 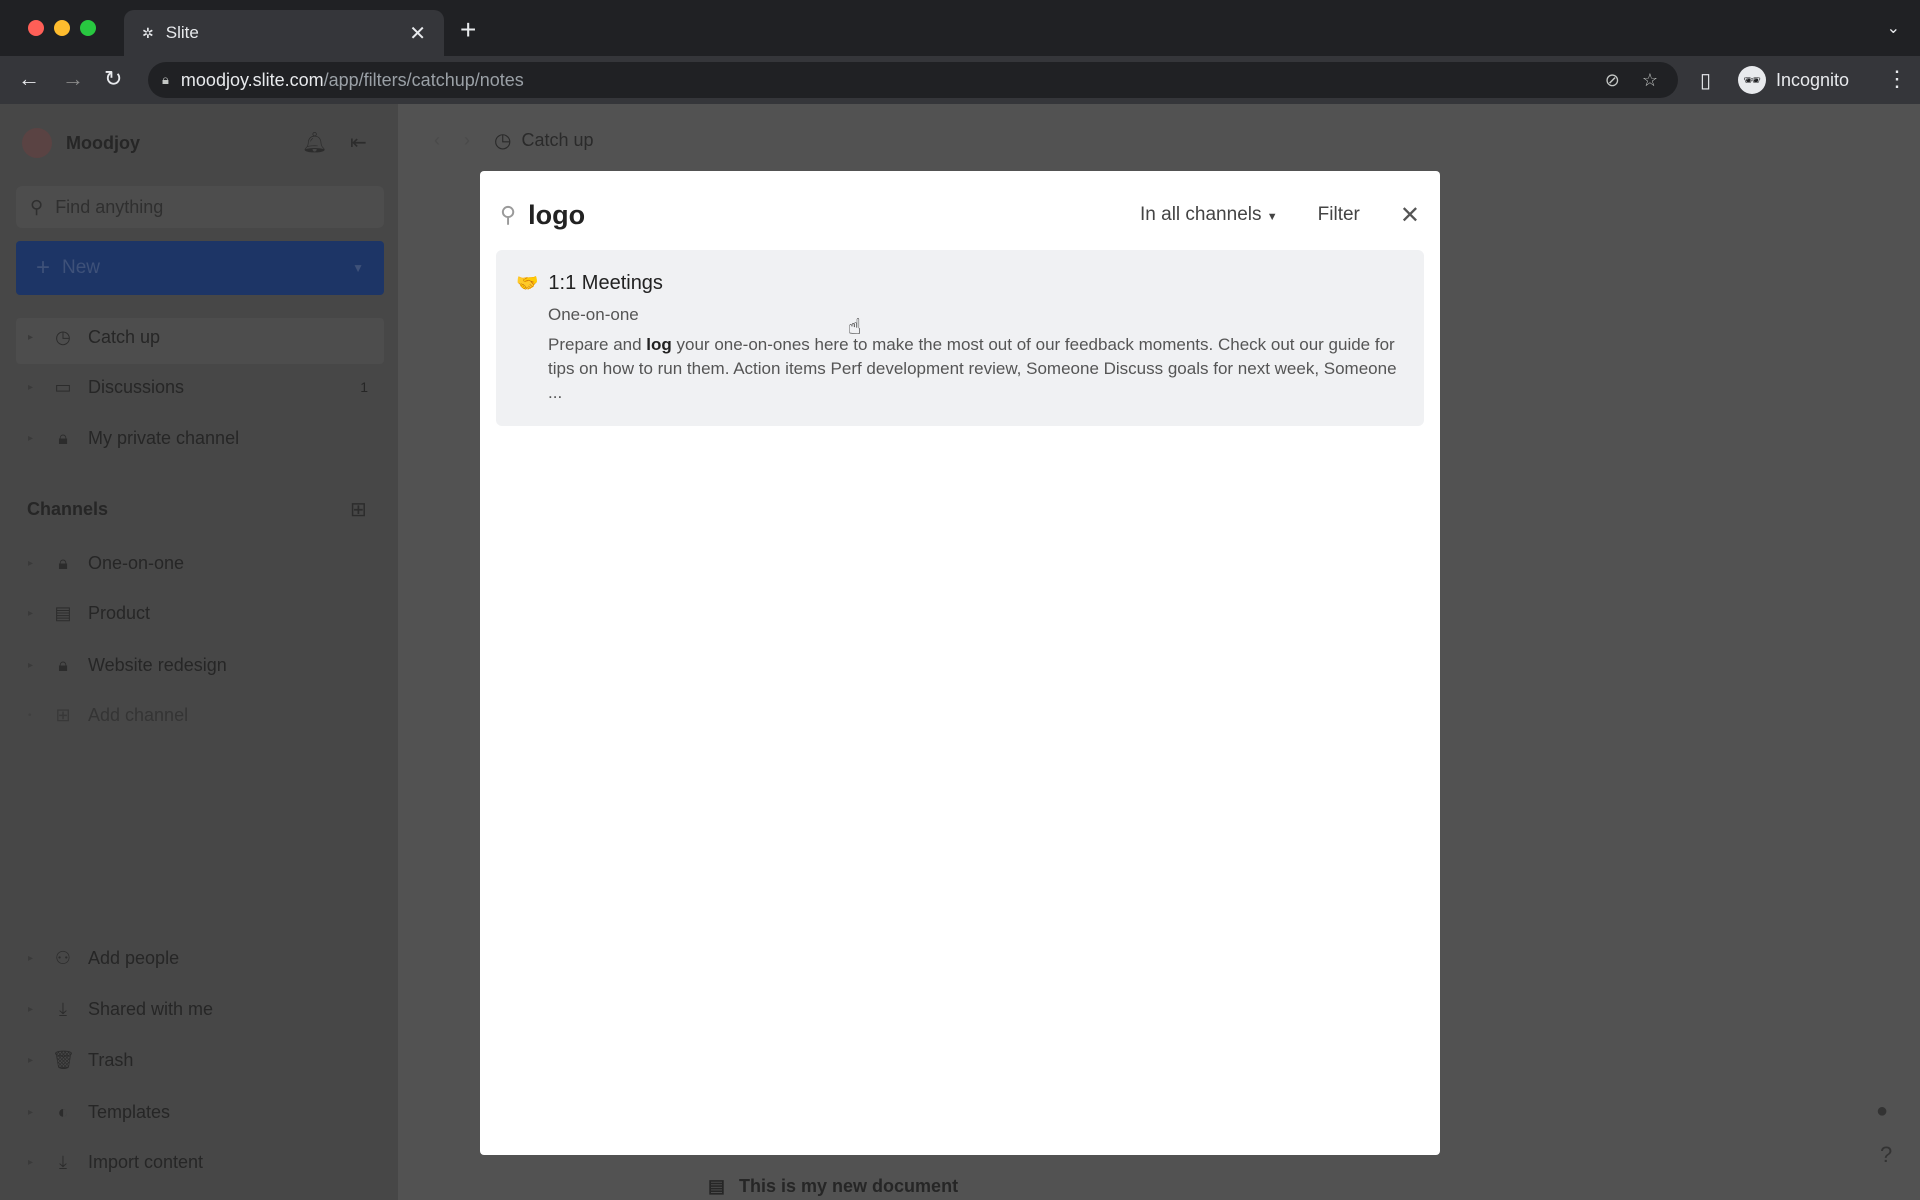 I want to click on channel-label: Product, so click(x=119, y=612).